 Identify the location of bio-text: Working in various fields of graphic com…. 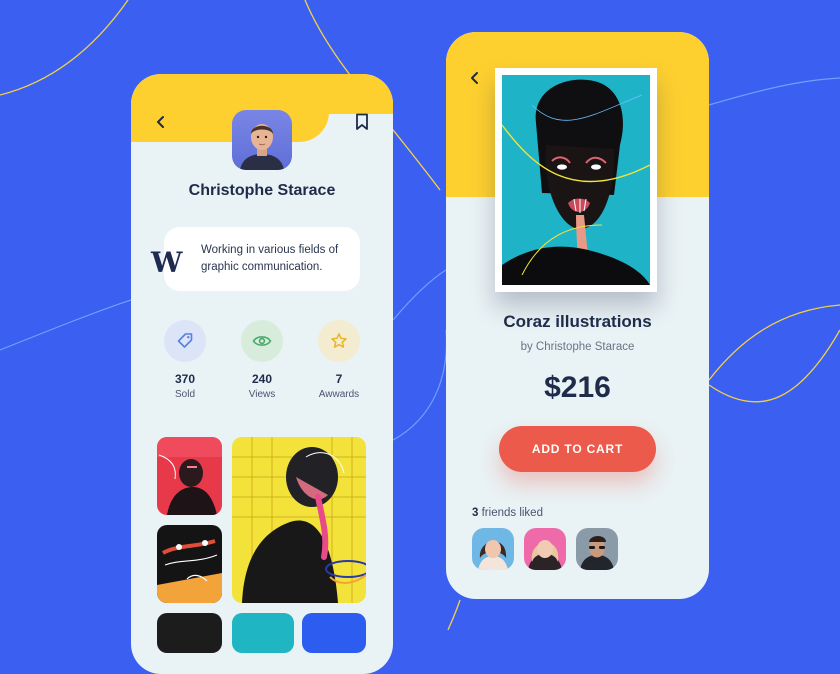
(270, 258).